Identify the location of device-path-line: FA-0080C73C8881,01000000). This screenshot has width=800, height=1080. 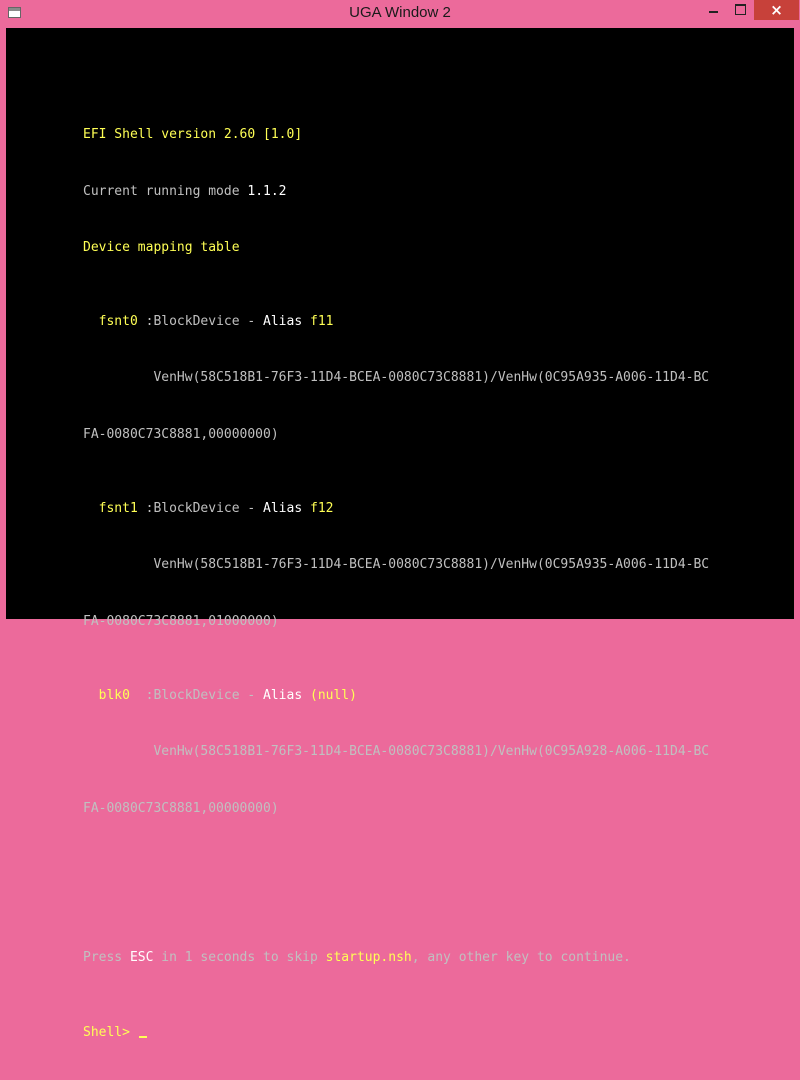
(181, 621).